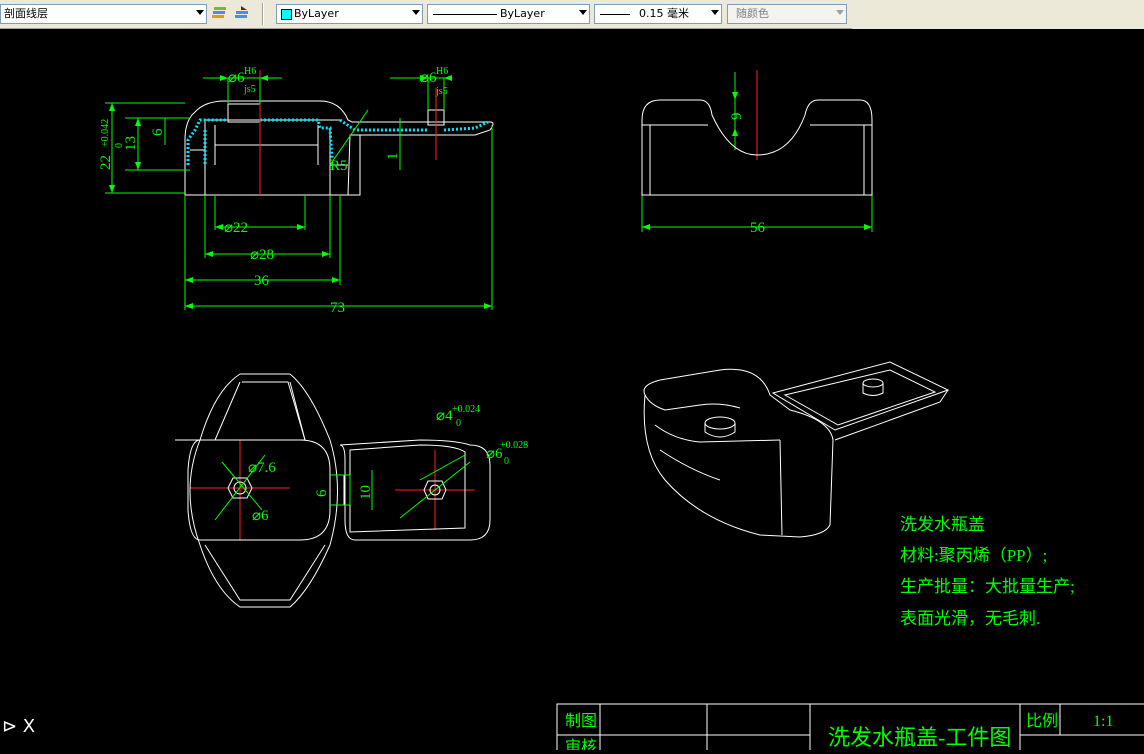  Describe the element at coordinates (105, 133) in the screenshot. I see `dim-22-tol: +0.042` at that location.